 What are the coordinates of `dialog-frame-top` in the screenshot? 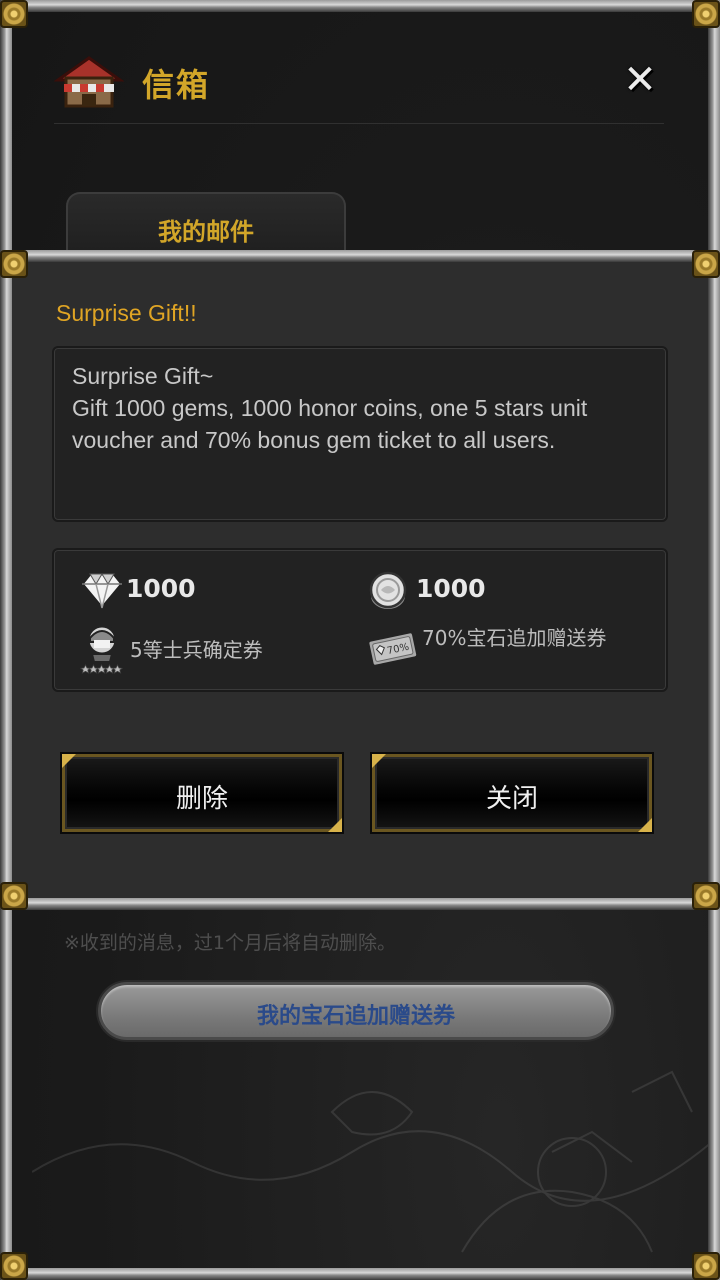 It's located at (360, 256).